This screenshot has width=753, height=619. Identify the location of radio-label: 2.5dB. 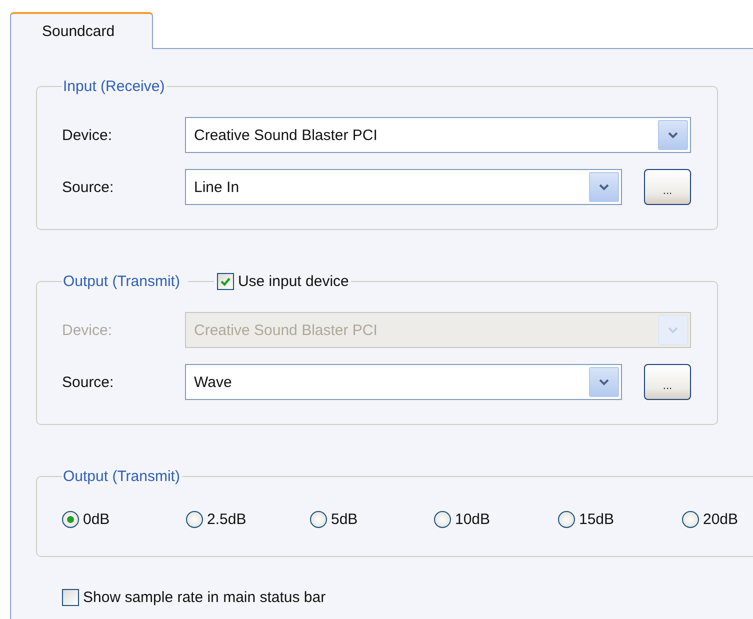
(226, 519).